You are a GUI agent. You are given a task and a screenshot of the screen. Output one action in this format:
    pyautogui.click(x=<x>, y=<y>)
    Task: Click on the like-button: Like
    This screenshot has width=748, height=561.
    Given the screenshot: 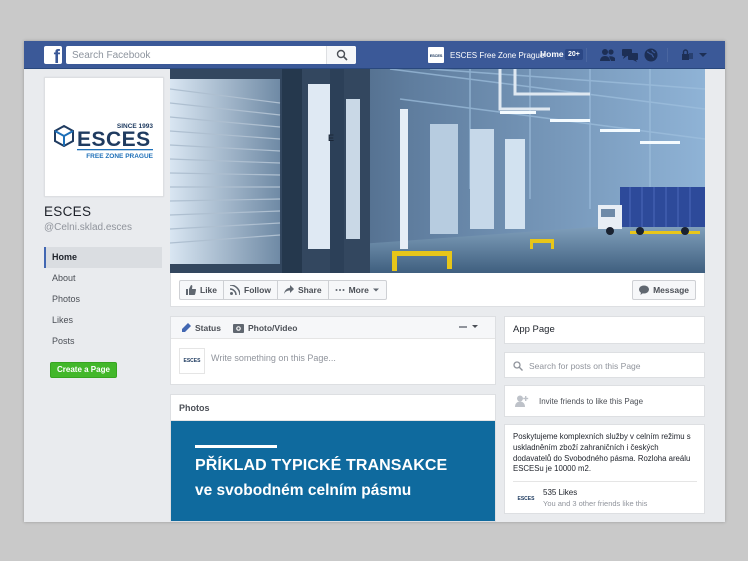 What is the action you would take?
    pyautogui.click(x=202, y=290)
    